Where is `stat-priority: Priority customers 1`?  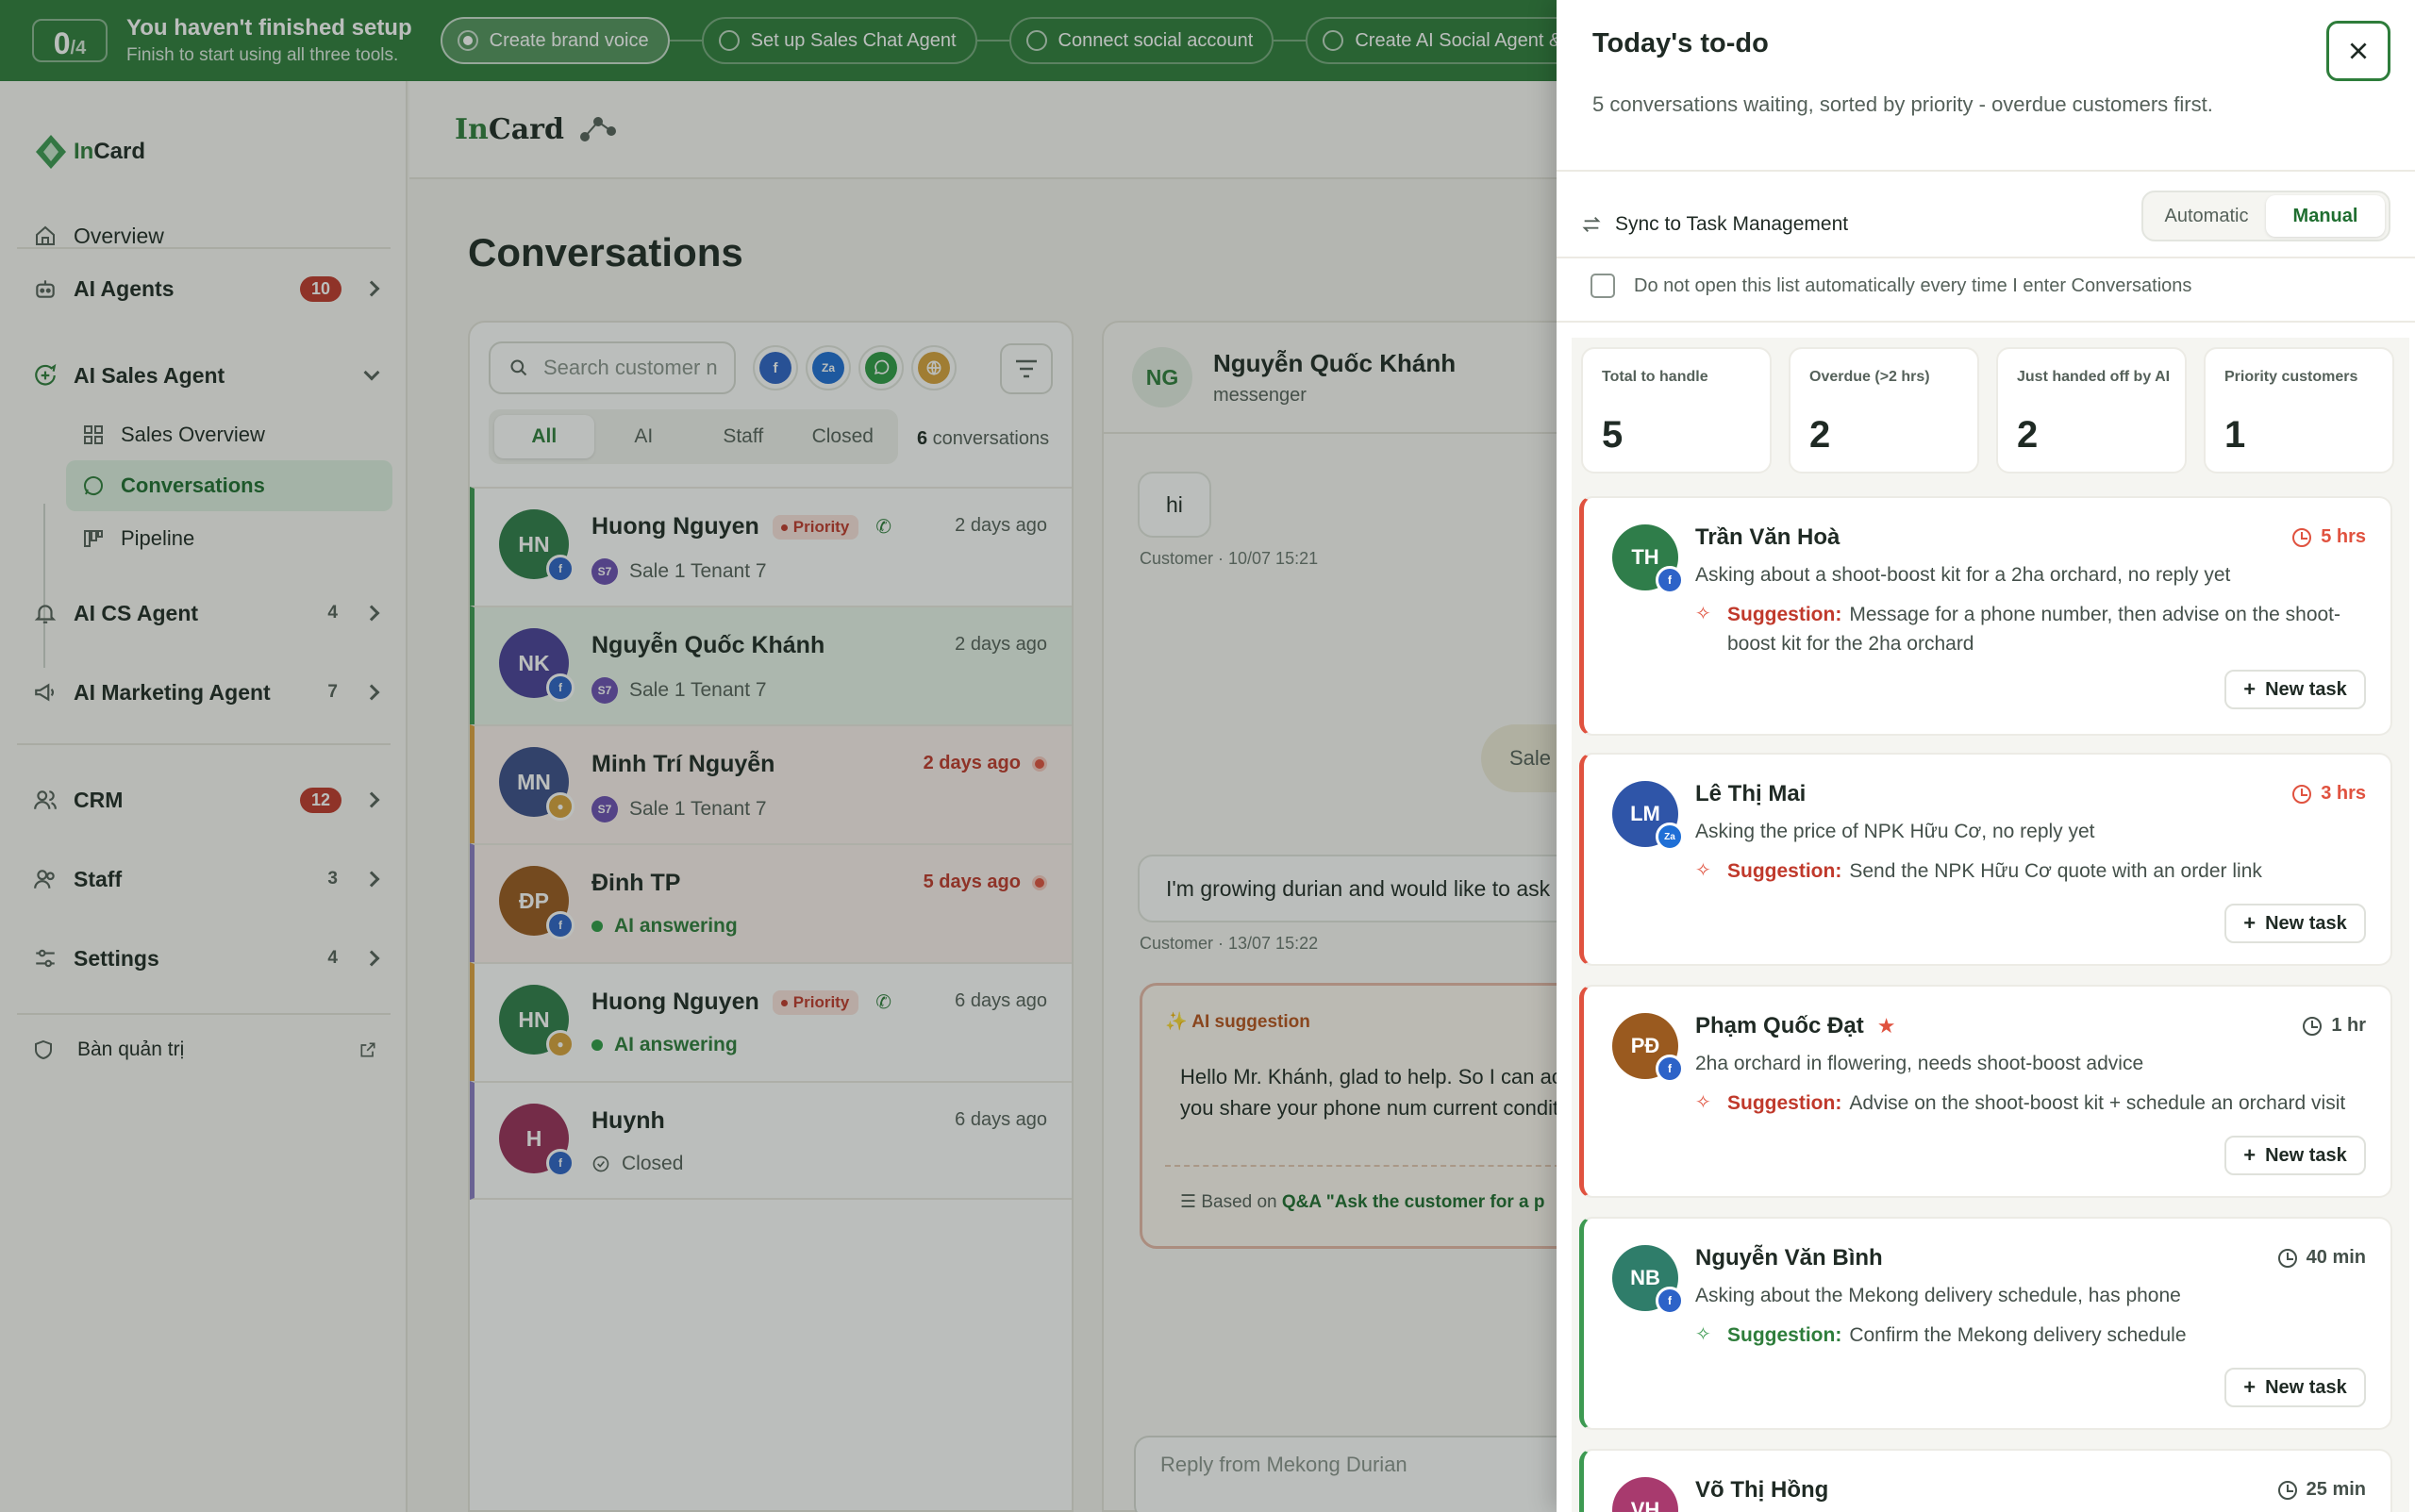 stat-priority: Priority customers 1 is located at coordinates (2299, 410).